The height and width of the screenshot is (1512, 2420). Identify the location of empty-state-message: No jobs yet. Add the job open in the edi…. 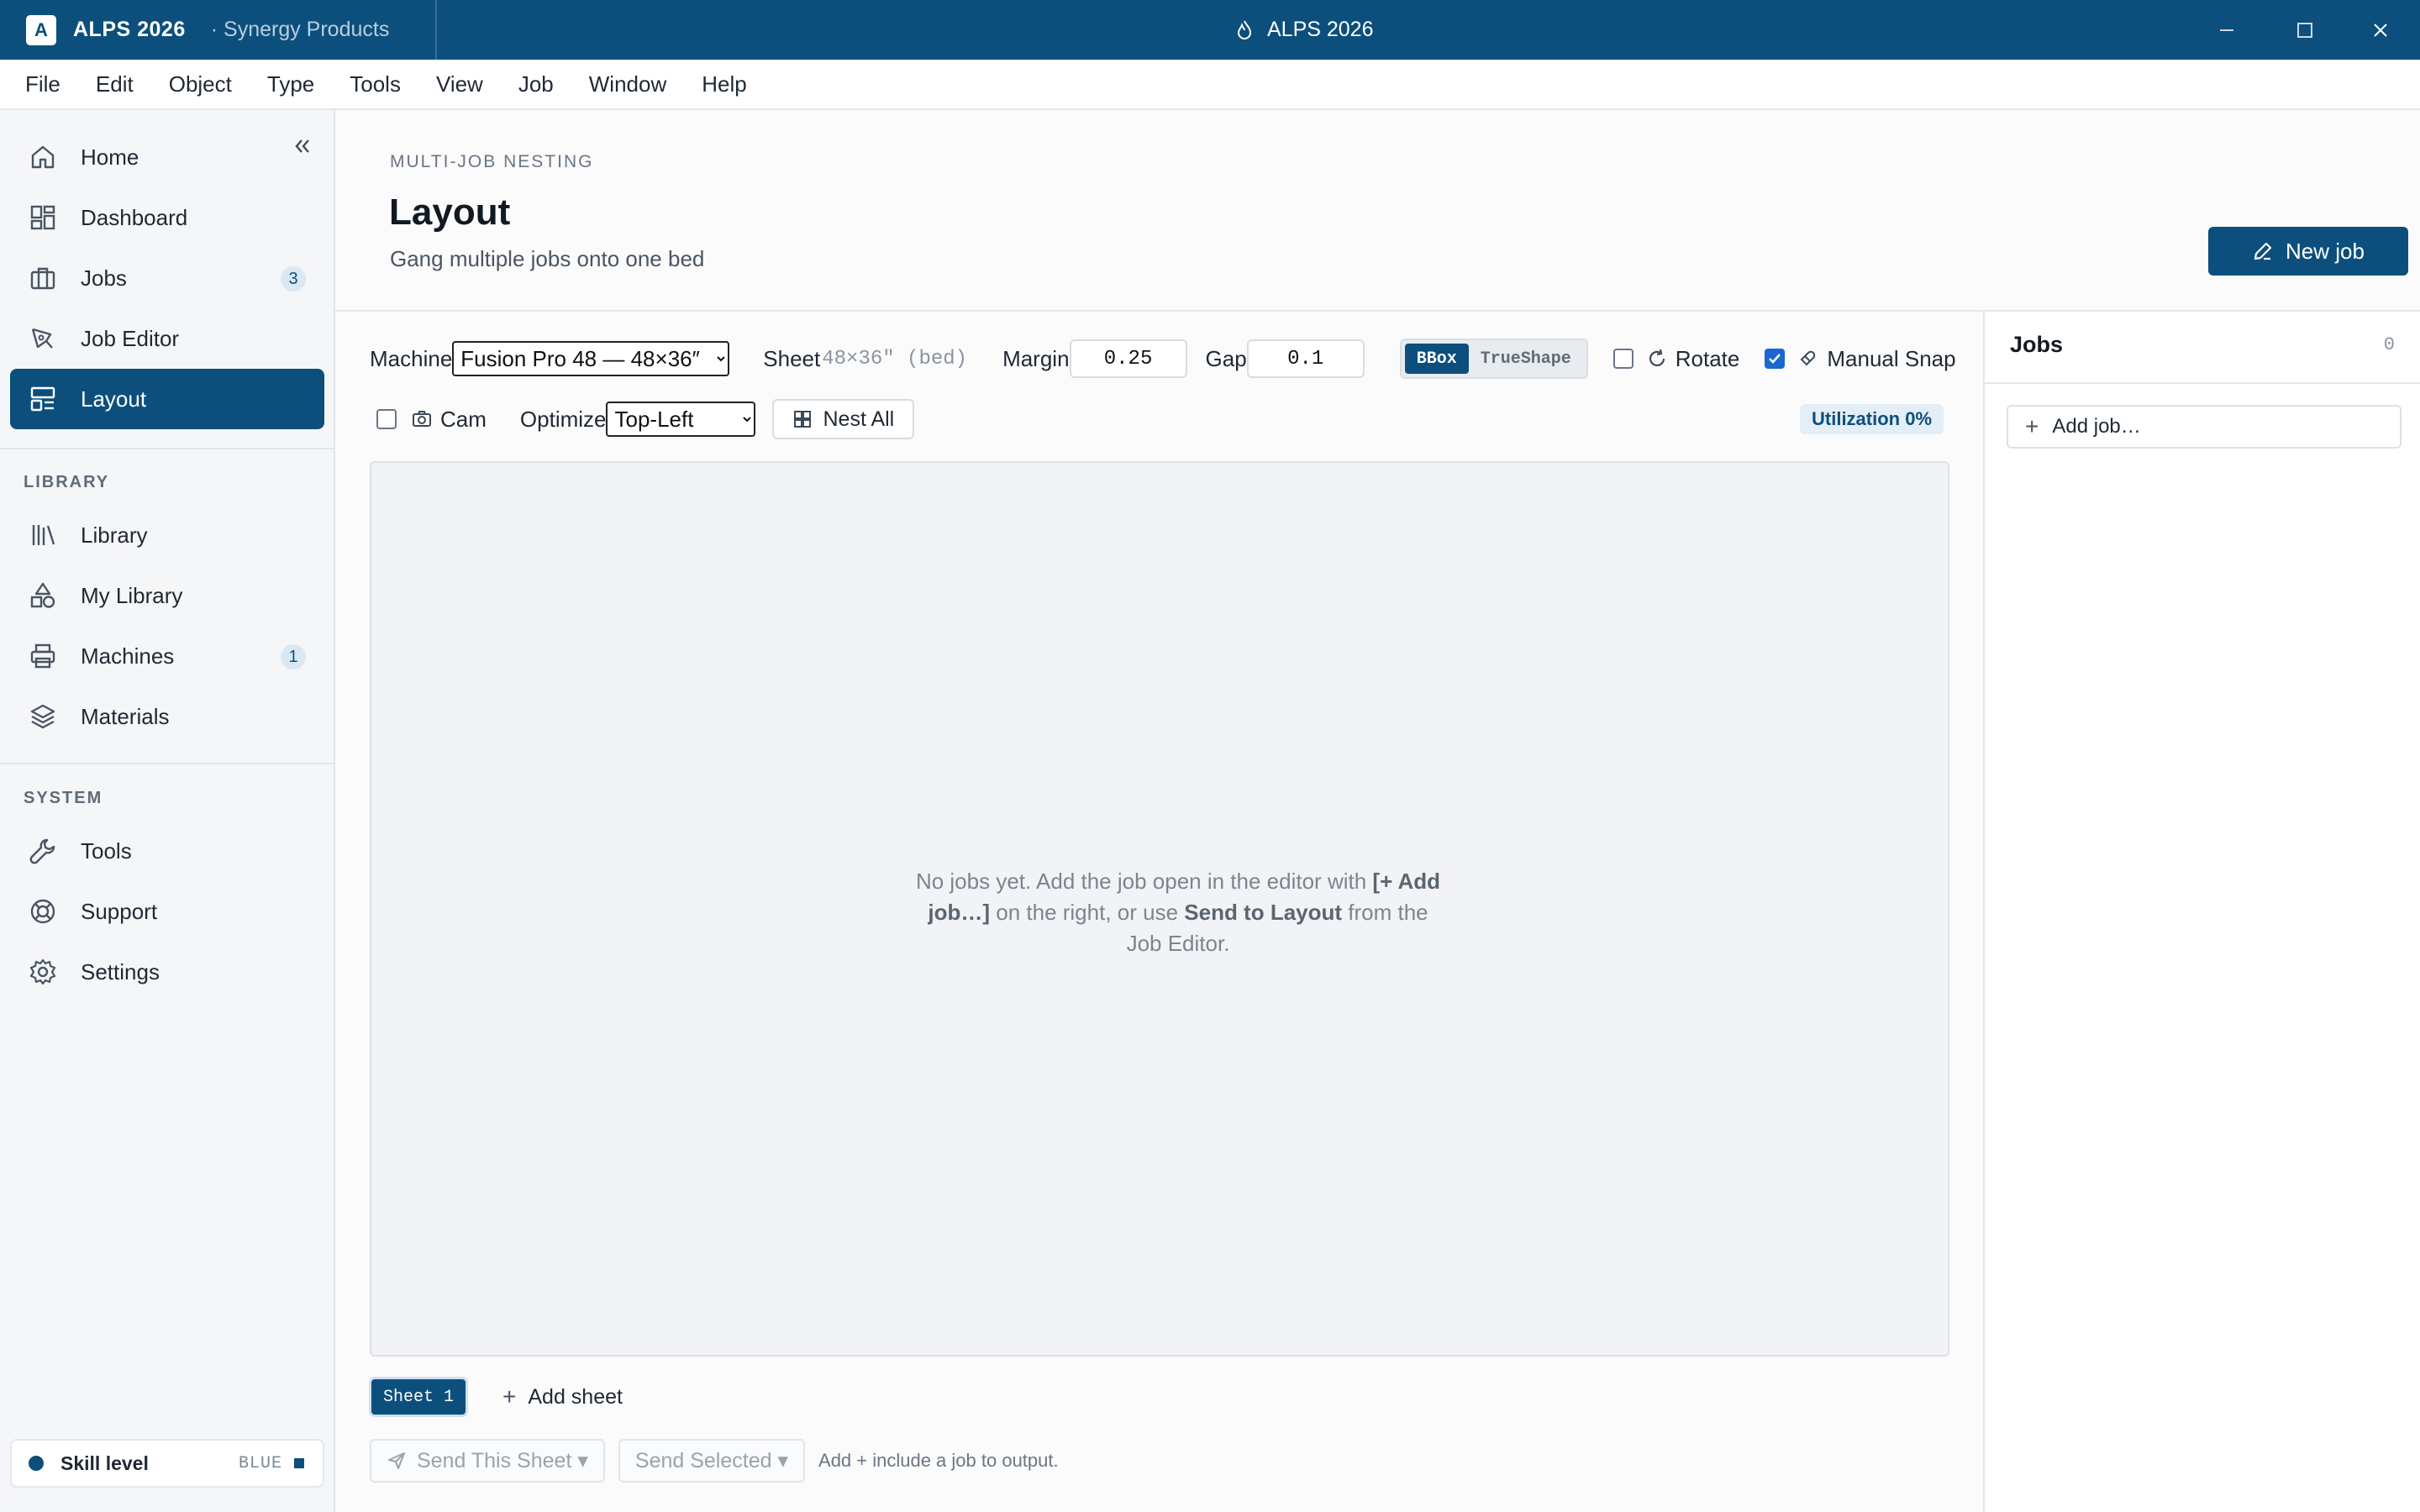
(1178, 912).